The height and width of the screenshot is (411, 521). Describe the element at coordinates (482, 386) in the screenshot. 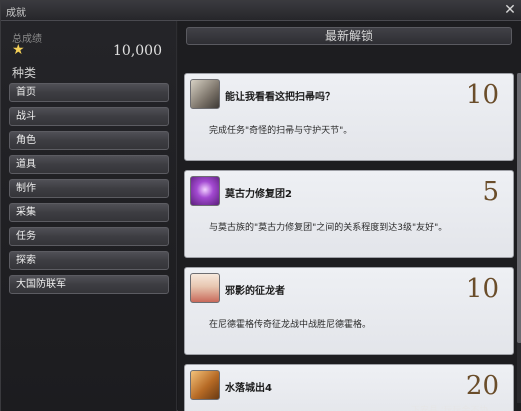

I see `achievement-points: 20` at that location.